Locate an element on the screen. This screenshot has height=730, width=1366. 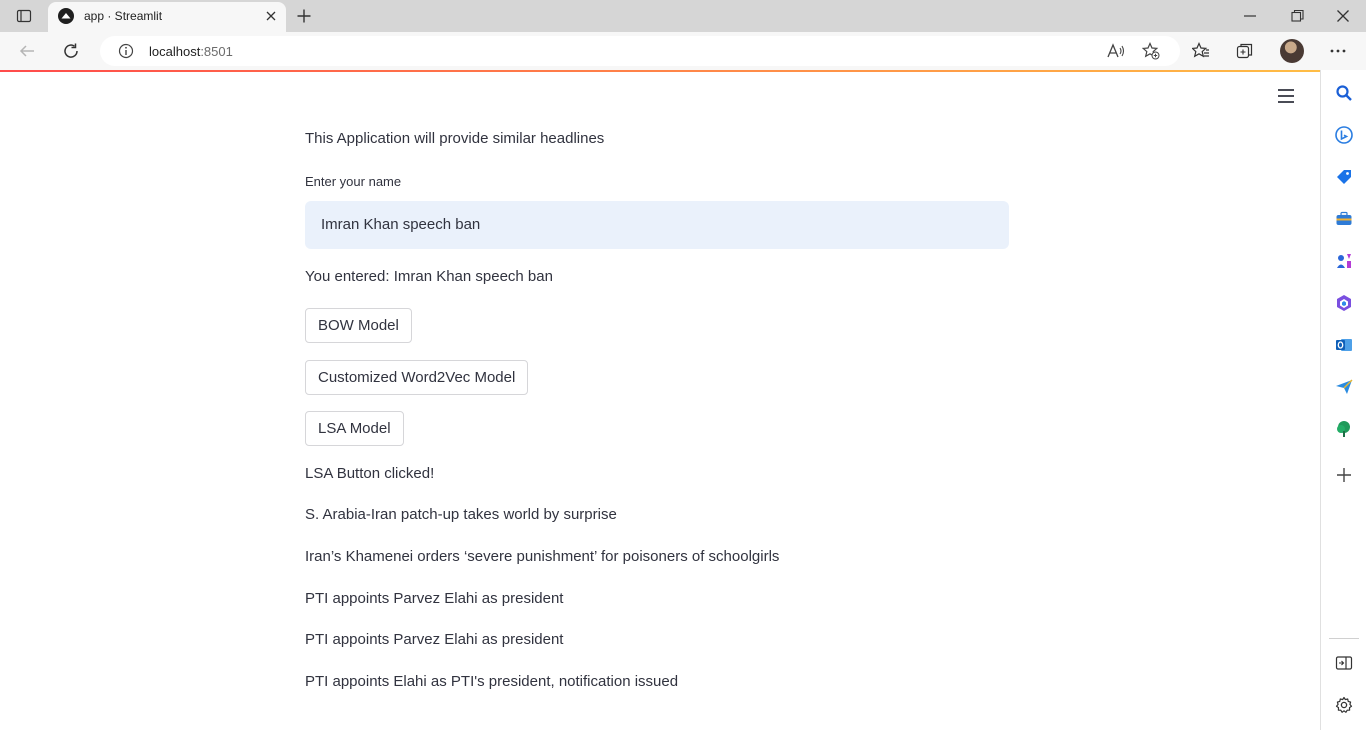
profile-avatar is located at coordinates (1292, 51).